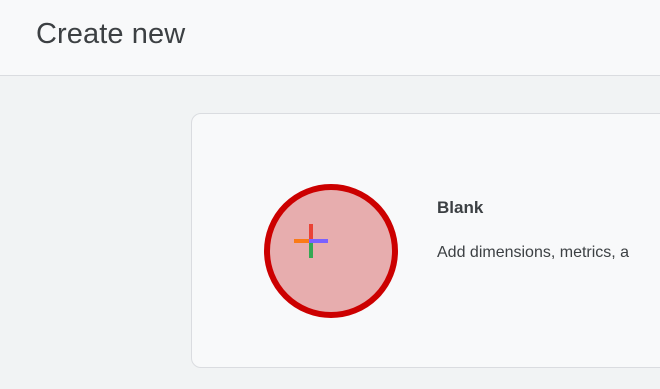  I want to click on plus-right-segment, so click(318, 241).